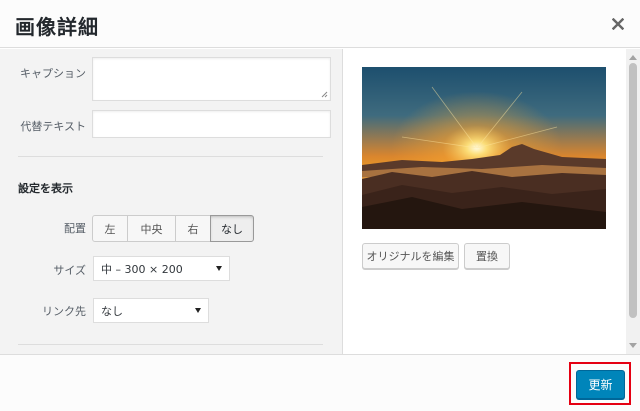  Describe the element at coordinates (211, 124) in the screenshot. I see `alt-text-input` at that location.